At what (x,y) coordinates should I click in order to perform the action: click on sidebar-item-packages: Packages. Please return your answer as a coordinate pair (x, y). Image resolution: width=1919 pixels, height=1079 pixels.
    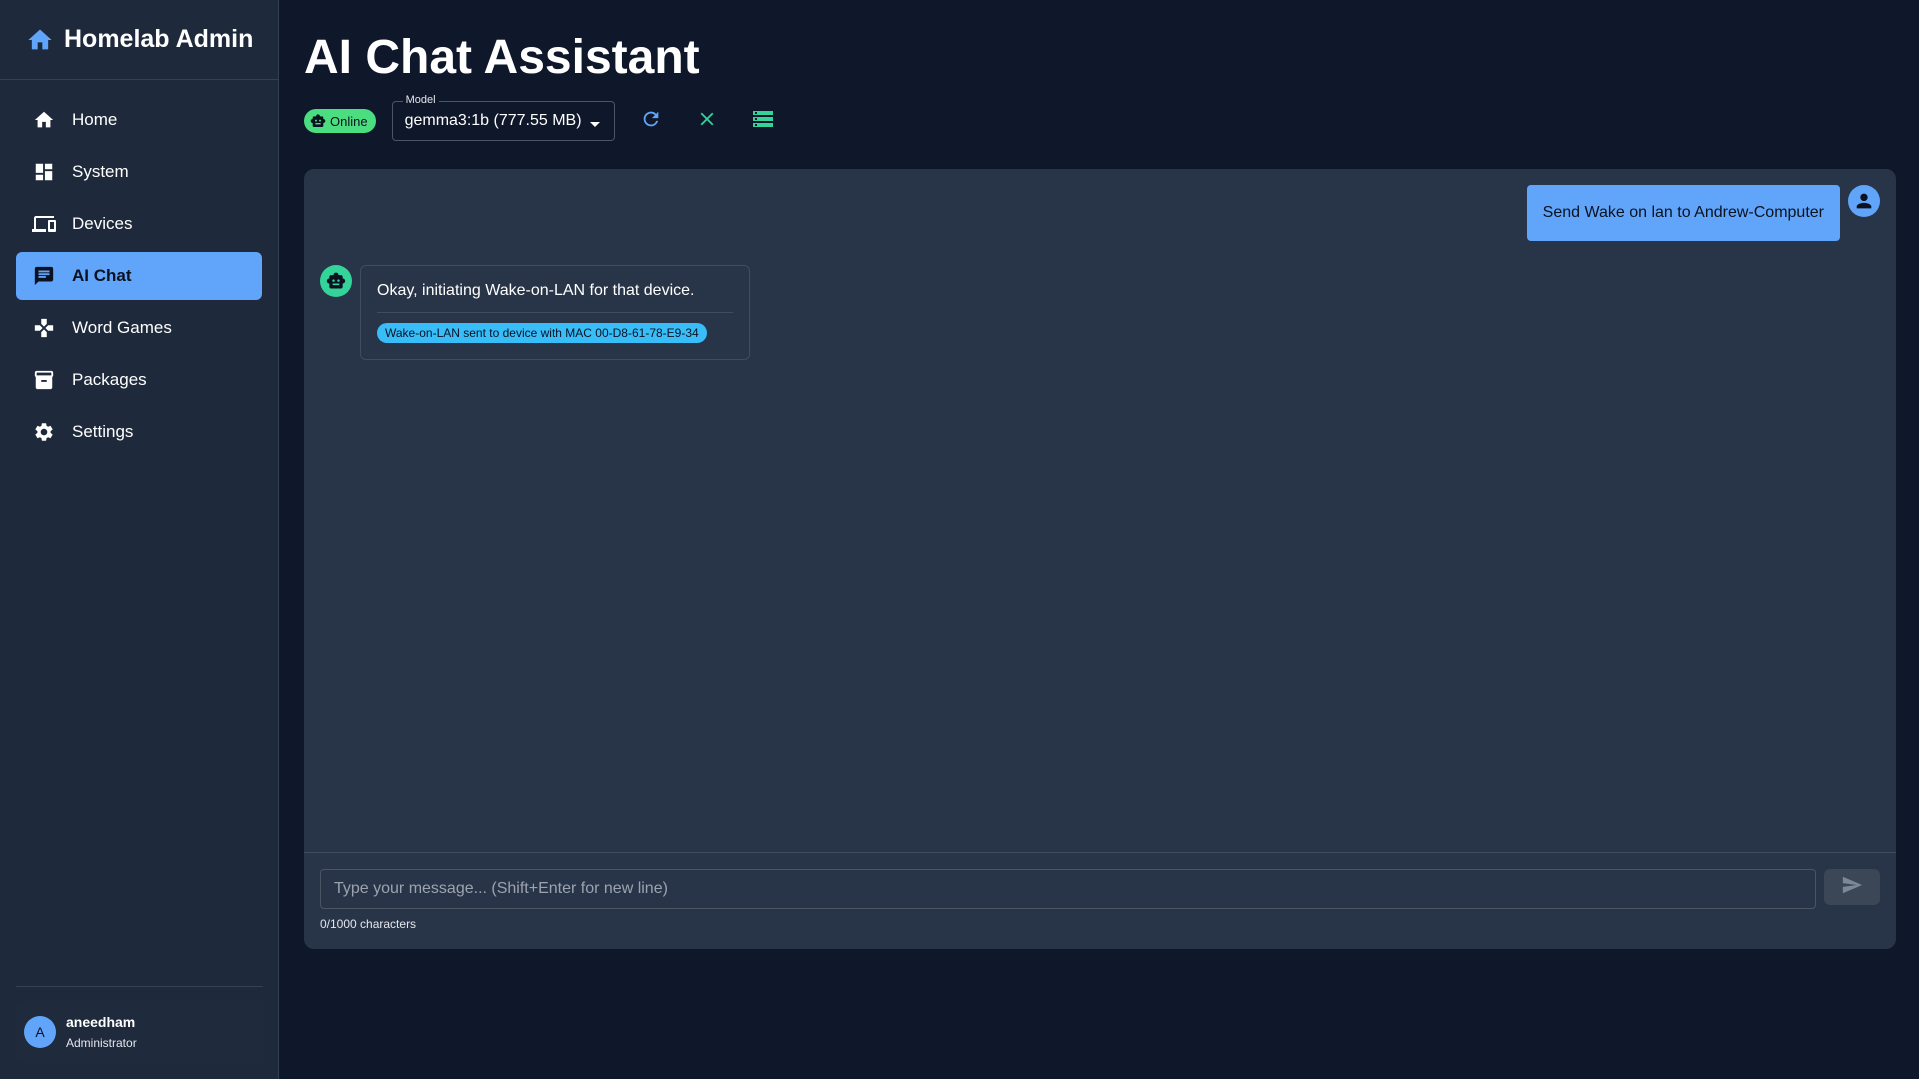
    Looking at the image, I should click on (139, 380).